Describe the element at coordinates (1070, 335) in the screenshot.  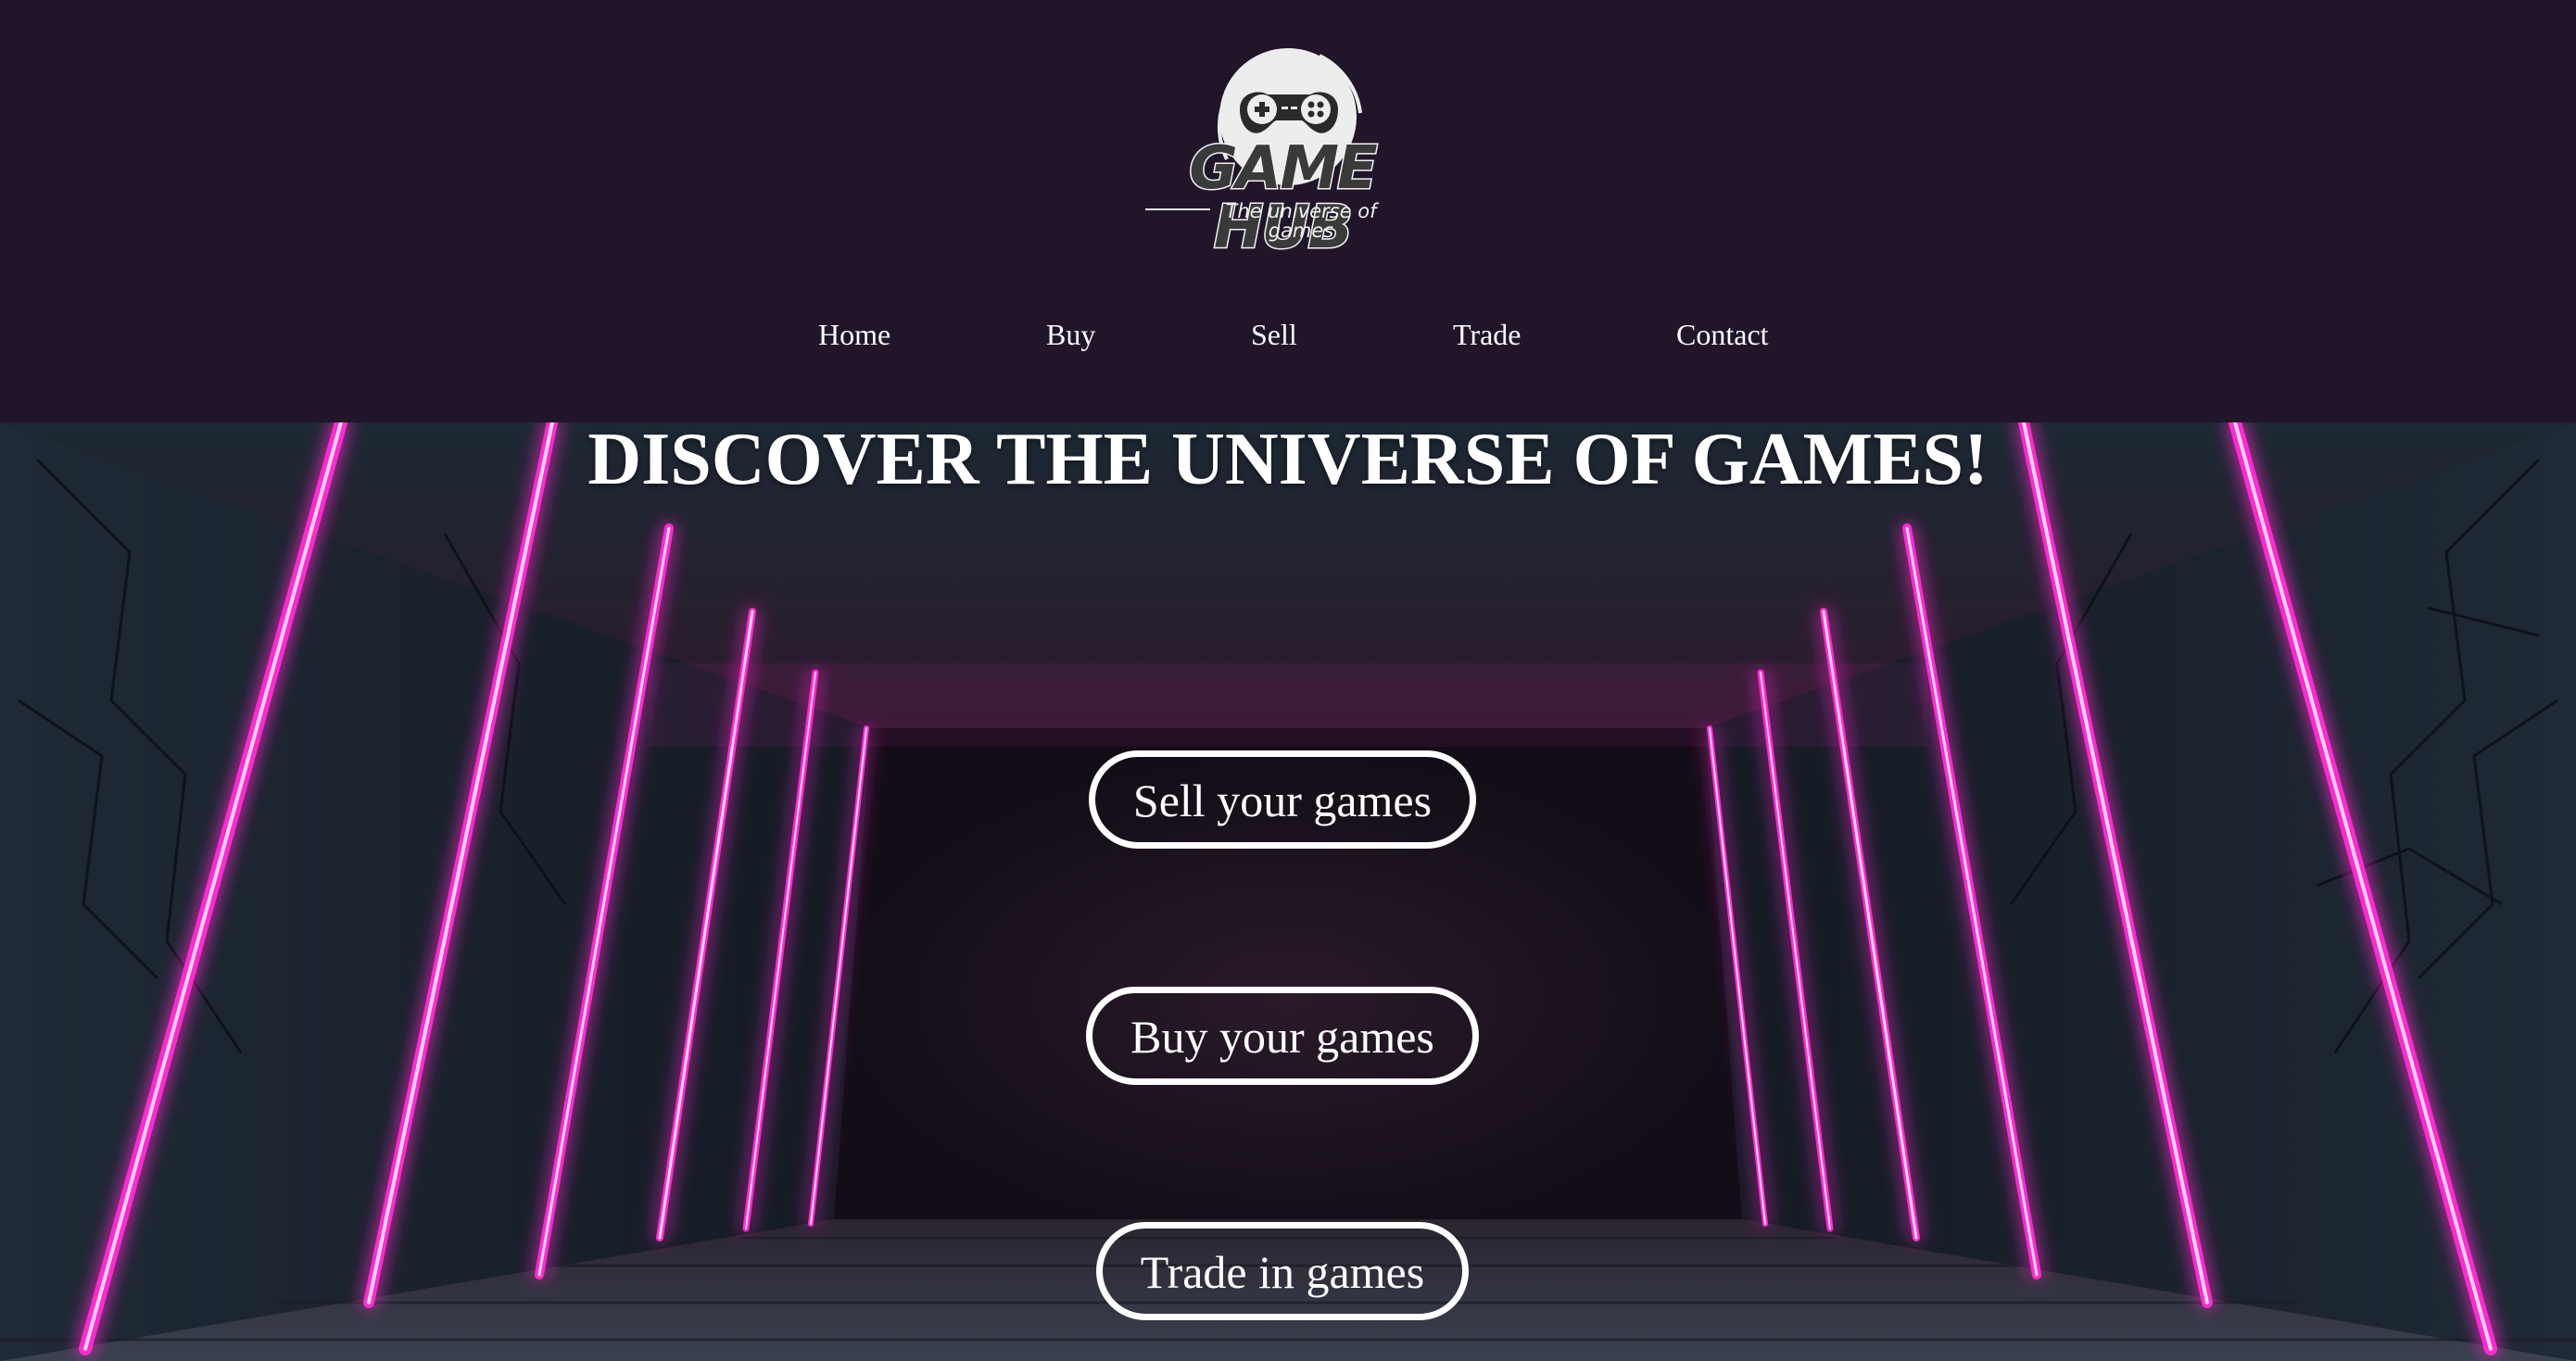
I see `nav-buy: Buy` at that location.